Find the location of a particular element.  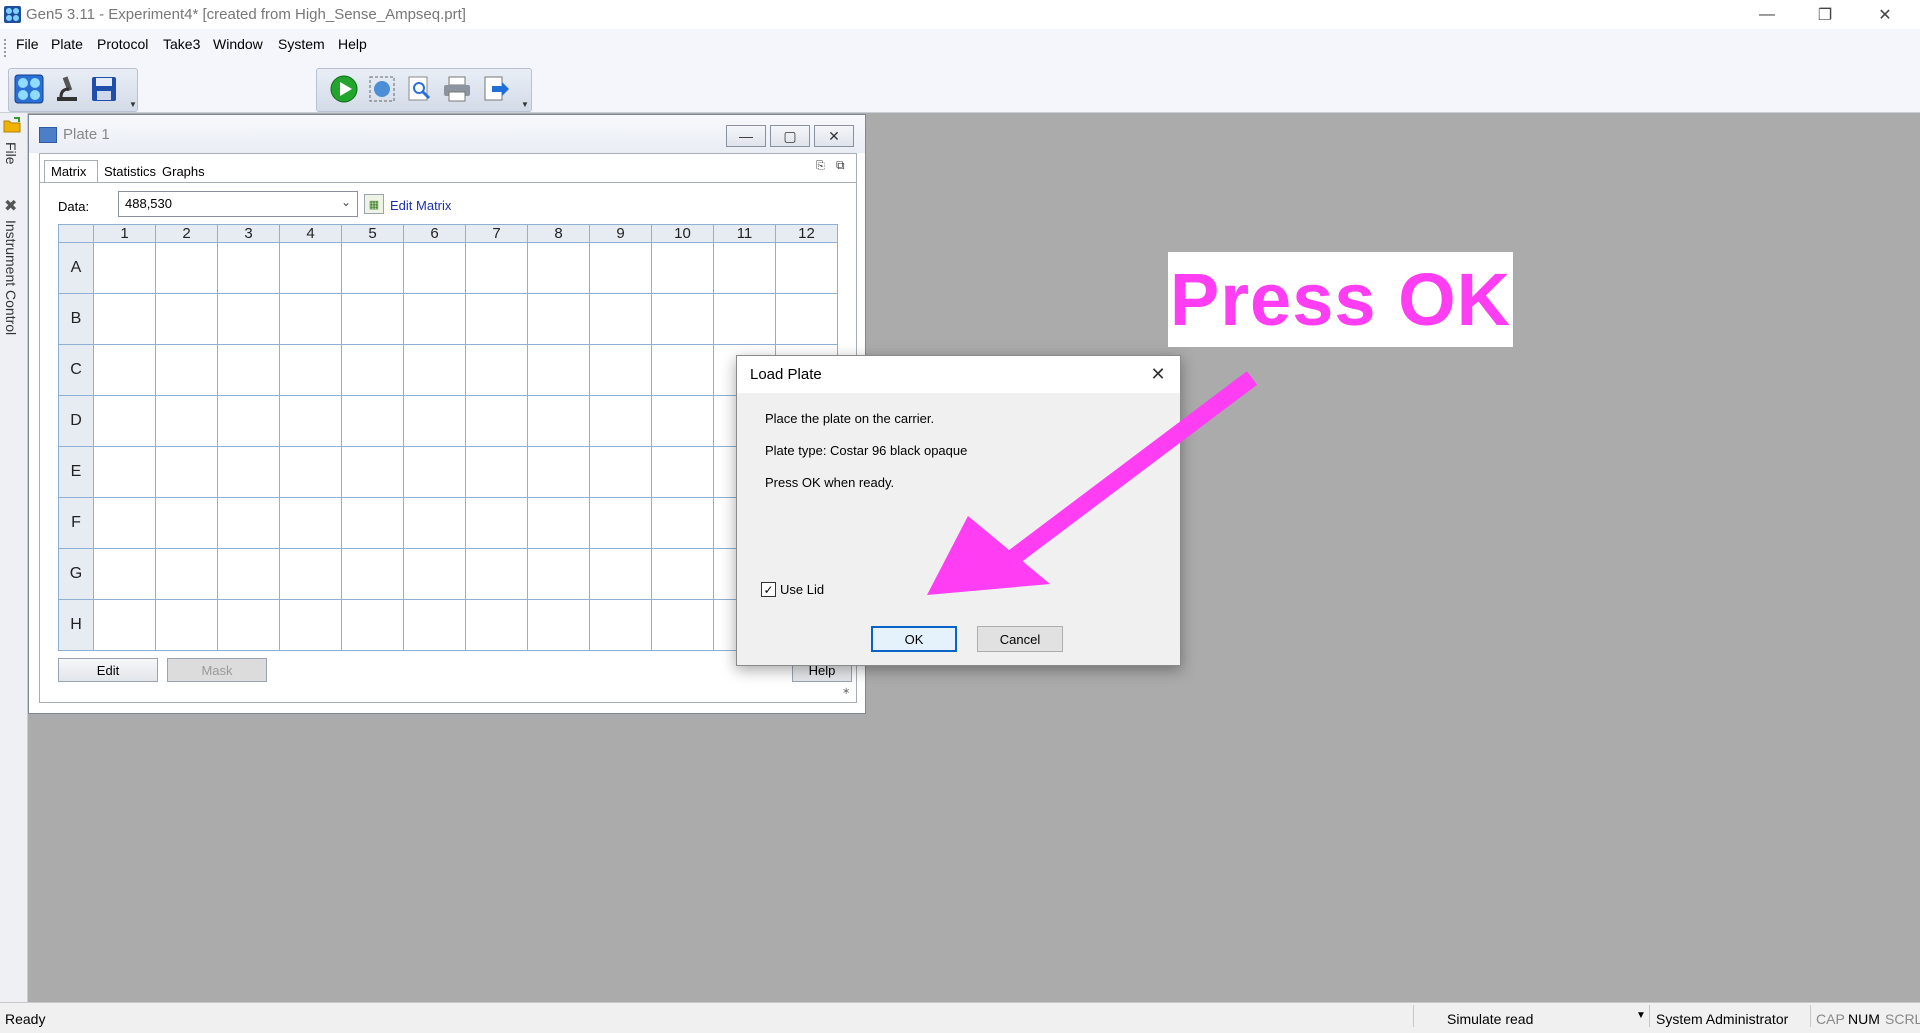

use-lid-label: Use Lid is located at coordinates (802, 589).